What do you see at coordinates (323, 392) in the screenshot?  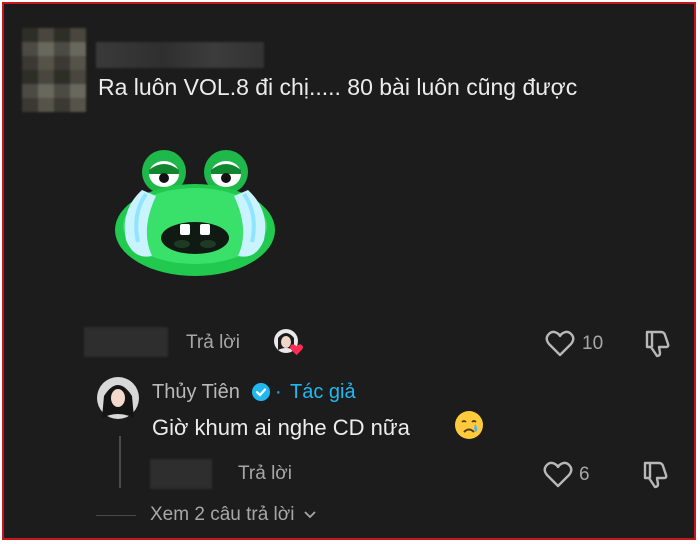 I see `author-label: Tác giả` at bounding box center [323, 392].